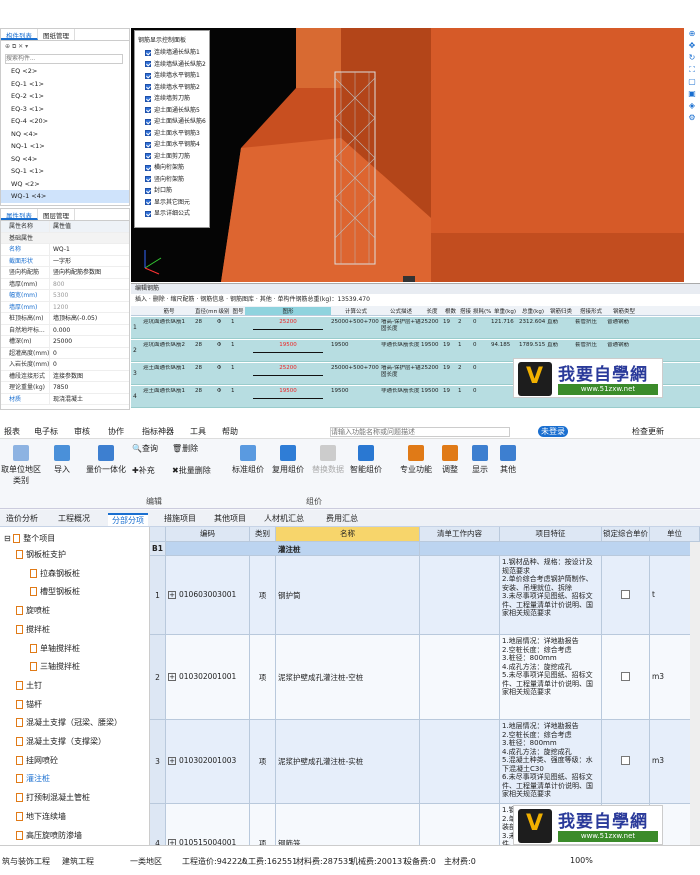 This screenshot has height=875, width=700. Describe the element at coordinates (242, 299) in the screenshot. I see `rebar-library-button: 钢筋图库` at that location.